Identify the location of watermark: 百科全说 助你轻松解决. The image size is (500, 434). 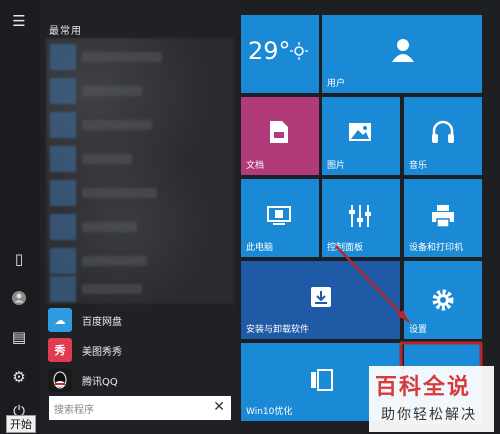
(431, 399).